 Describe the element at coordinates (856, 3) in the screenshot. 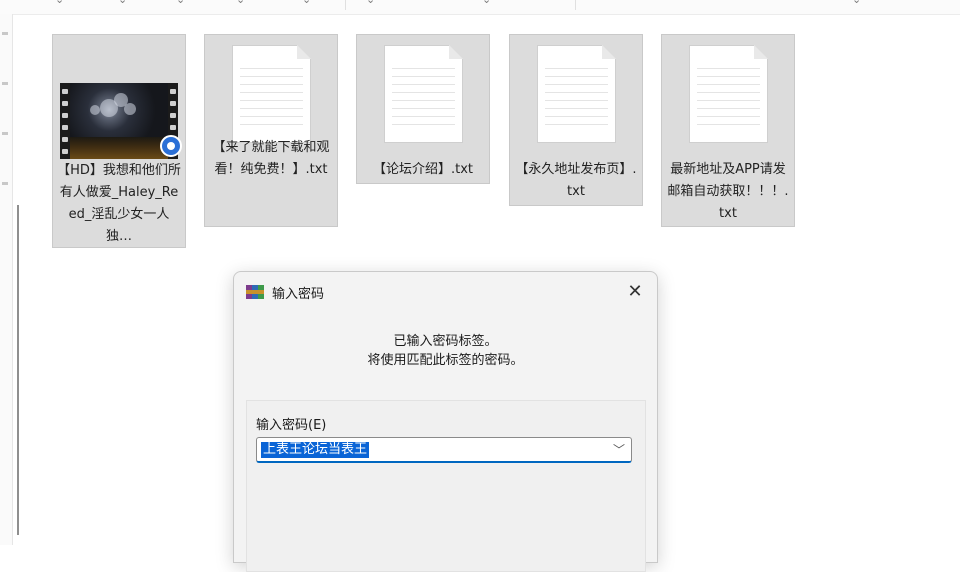

I see `details-icon: ⌄` at that location.